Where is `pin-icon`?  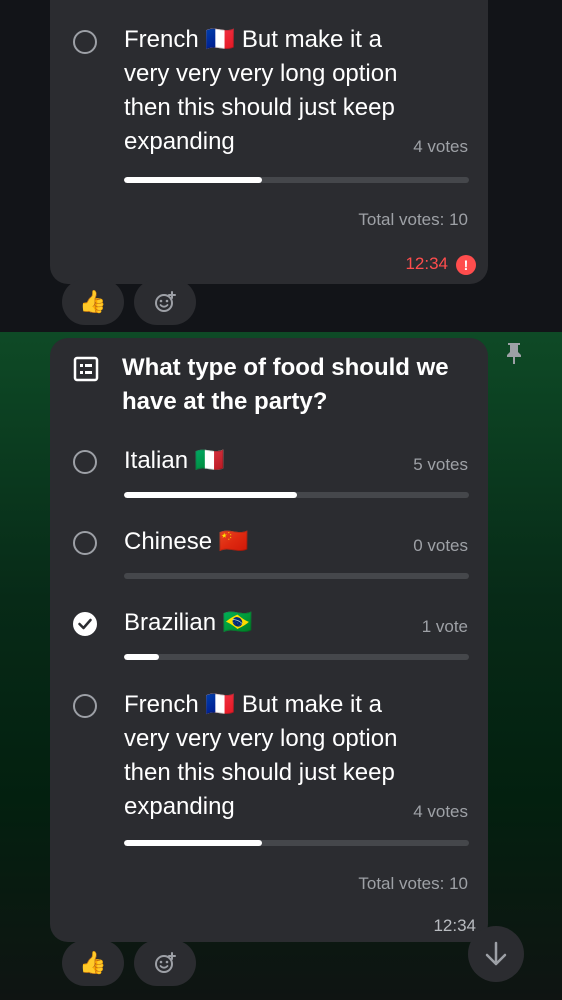
pin-icon is located at coordinates (514, 355).